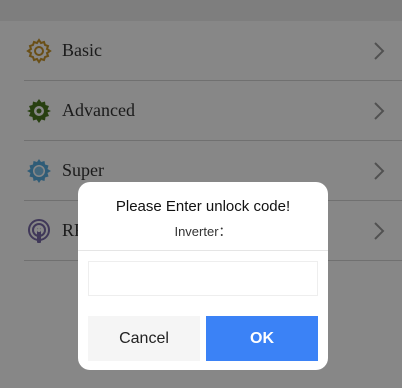  What do you see at coordinates (203, 206) in the screenshot?
I see `dialog-title: Please Enter unlock code!` at bounding box center [203, 206].